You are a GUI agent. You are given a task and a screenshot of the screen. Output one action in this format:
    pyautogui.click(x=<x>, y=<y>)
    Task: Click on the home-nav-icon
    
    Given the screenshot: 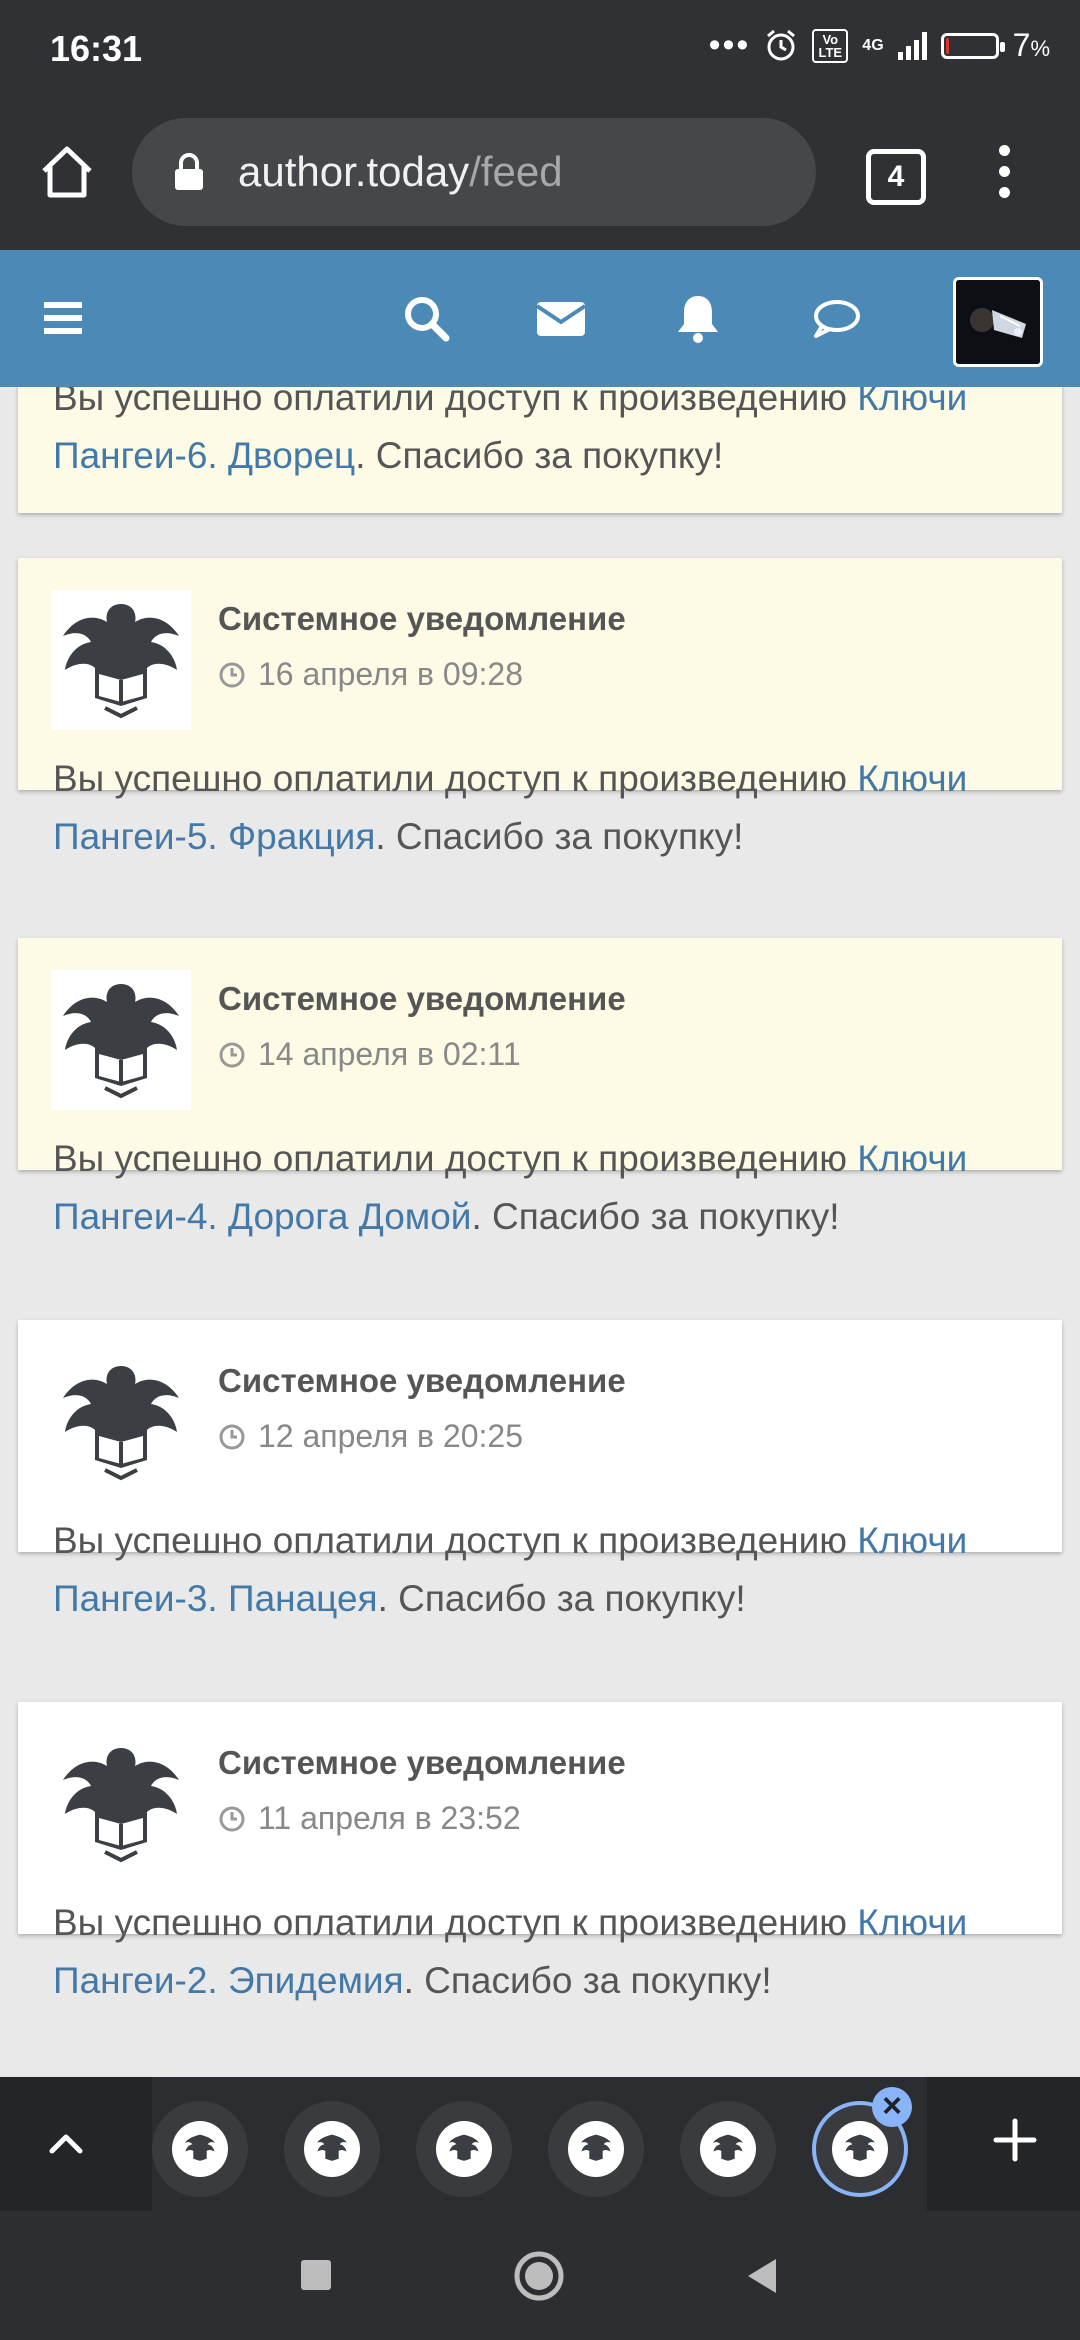 What is the action you would take?
    pyautogui.click(x=539, y=2276)
    